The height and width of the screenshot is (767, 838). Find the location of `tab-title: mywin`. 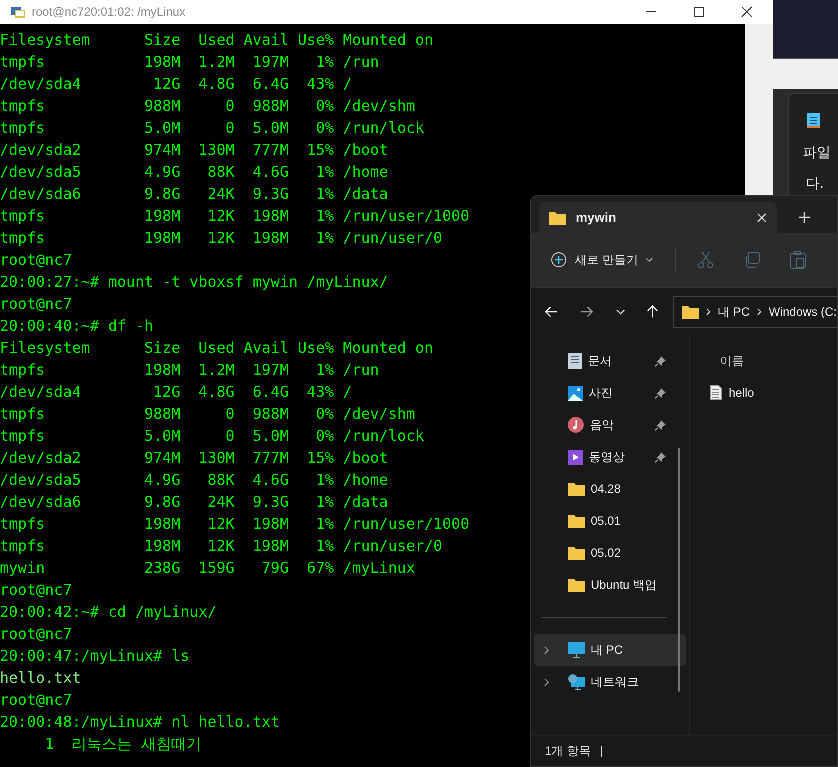

tab-title: mywin is located at coordinates (597, 217).